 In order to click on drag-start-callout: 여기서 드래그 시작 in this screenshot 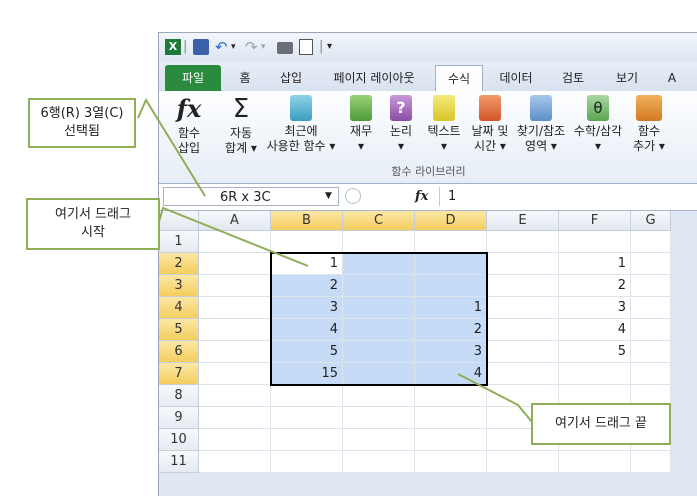, I will do `click(93, 224)`.